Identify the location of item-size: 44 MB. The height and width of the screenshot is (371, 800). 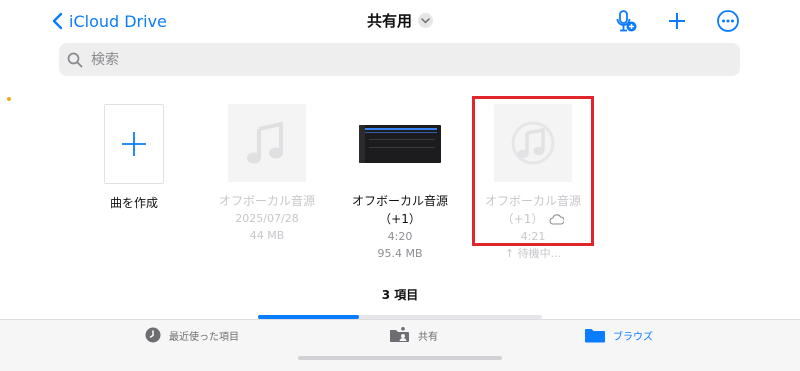
(267, 235).